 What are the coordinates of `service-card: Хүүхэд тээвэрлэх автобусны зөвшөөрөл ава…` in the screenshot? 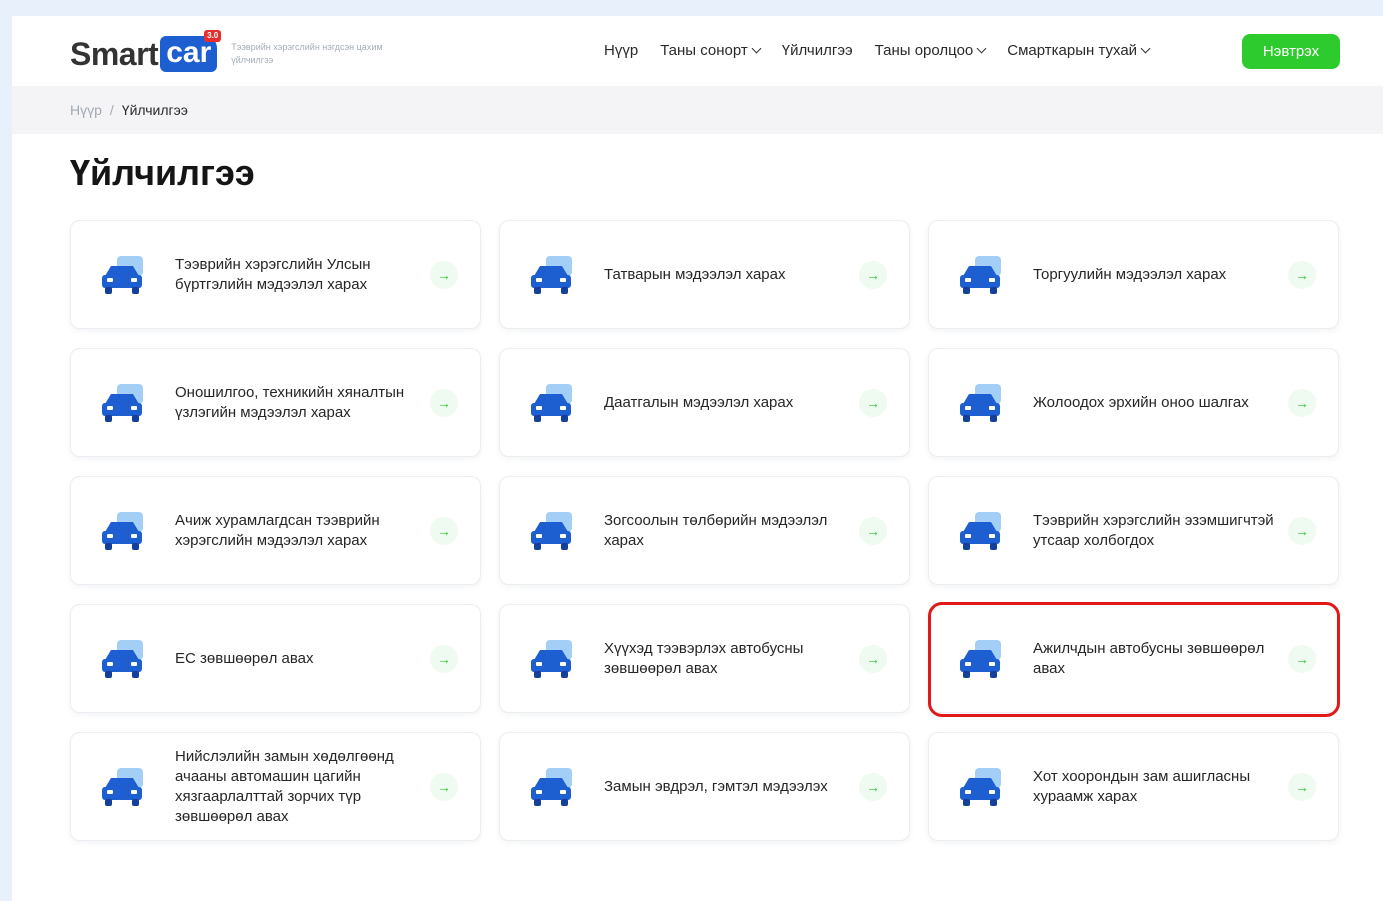 It's located at (704, 658).